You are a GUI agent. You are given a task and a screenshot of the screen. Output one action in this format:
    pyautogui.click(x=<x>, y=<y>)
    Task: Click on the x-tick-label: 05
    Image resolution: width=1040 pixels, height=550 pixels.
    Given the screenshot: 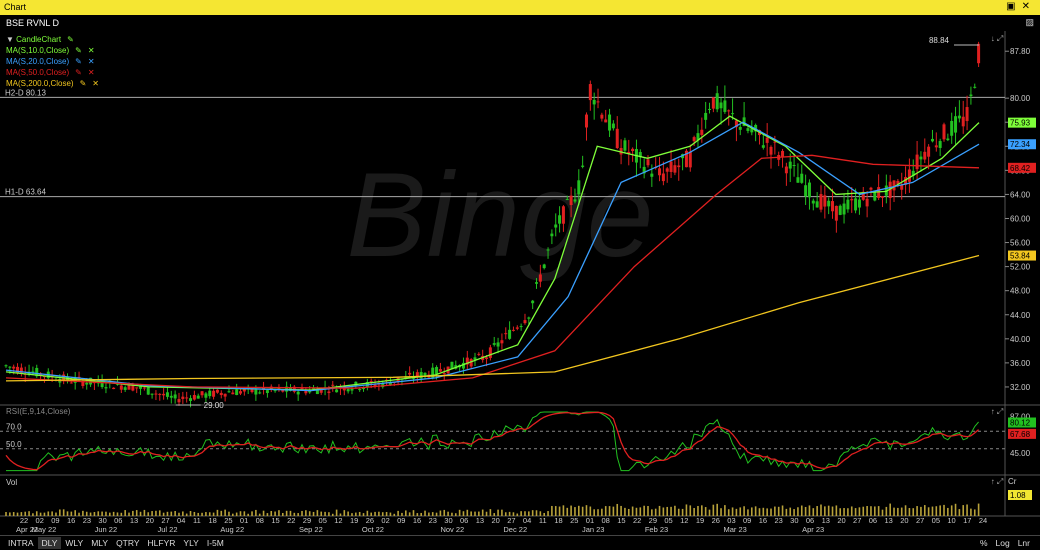 What is the action you would take?
    pyautogui.click(x=936, y=520)
    